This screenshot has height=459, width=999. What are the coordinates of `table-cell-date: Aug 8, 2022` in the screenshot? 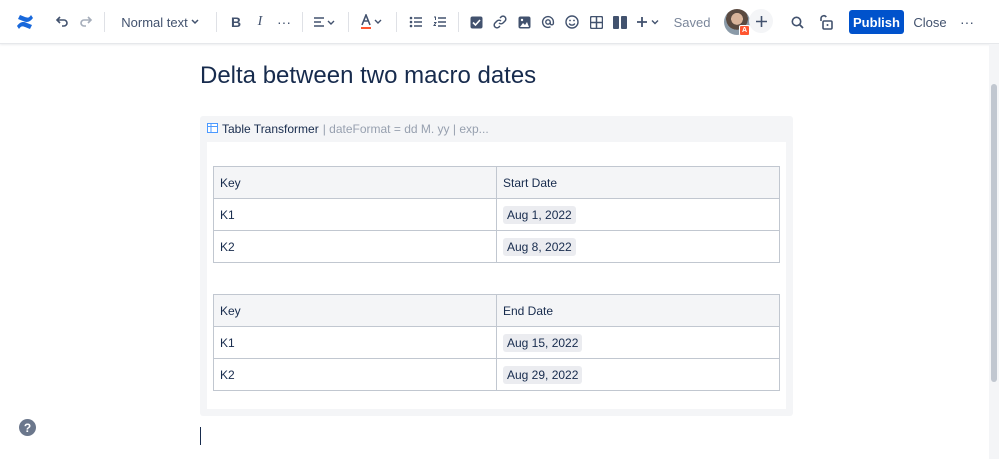 It's located at (638, 246).